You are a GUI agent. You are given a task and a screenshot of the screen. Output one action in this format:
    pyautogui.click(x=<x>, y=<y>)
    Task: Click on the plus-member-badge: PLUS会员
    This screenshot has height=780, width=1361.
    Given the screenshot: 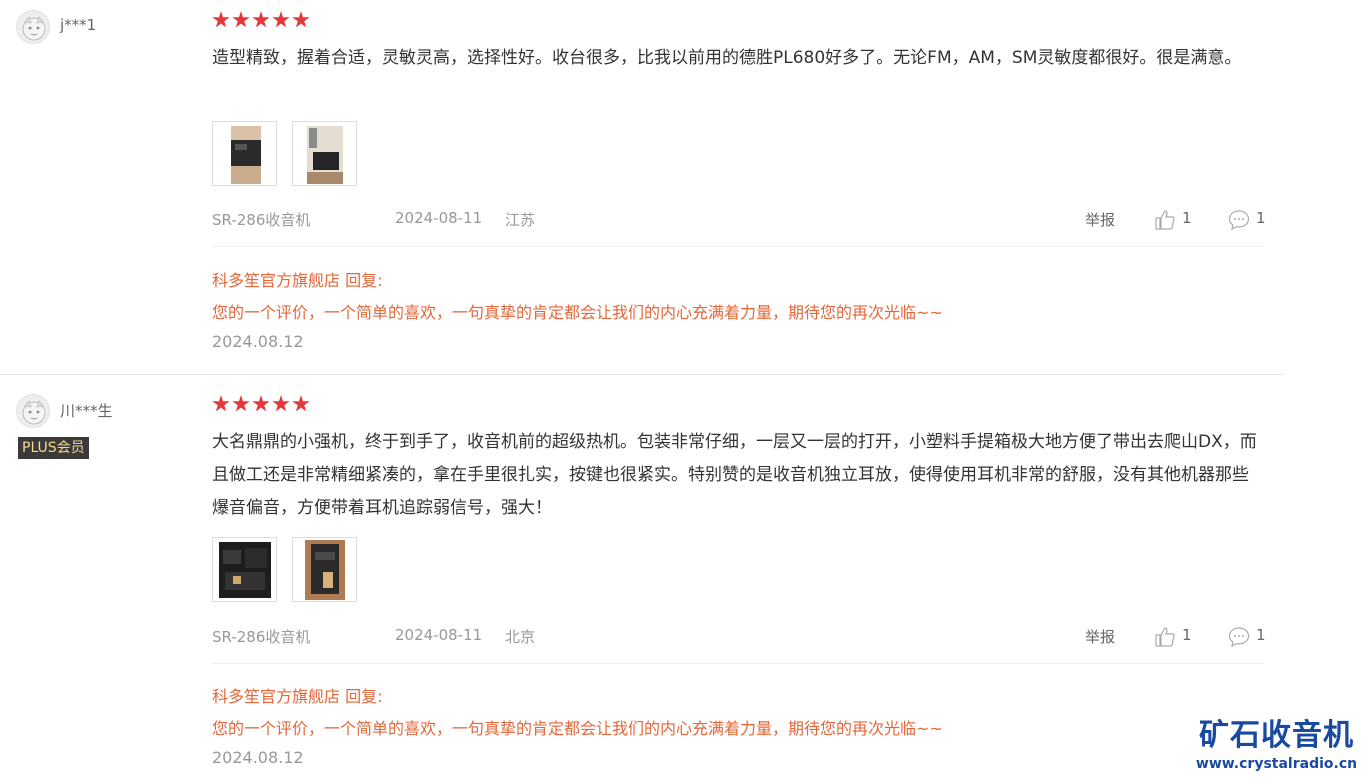 What is the action you would take?
    pyautogui.click(x=53, y=448)
    